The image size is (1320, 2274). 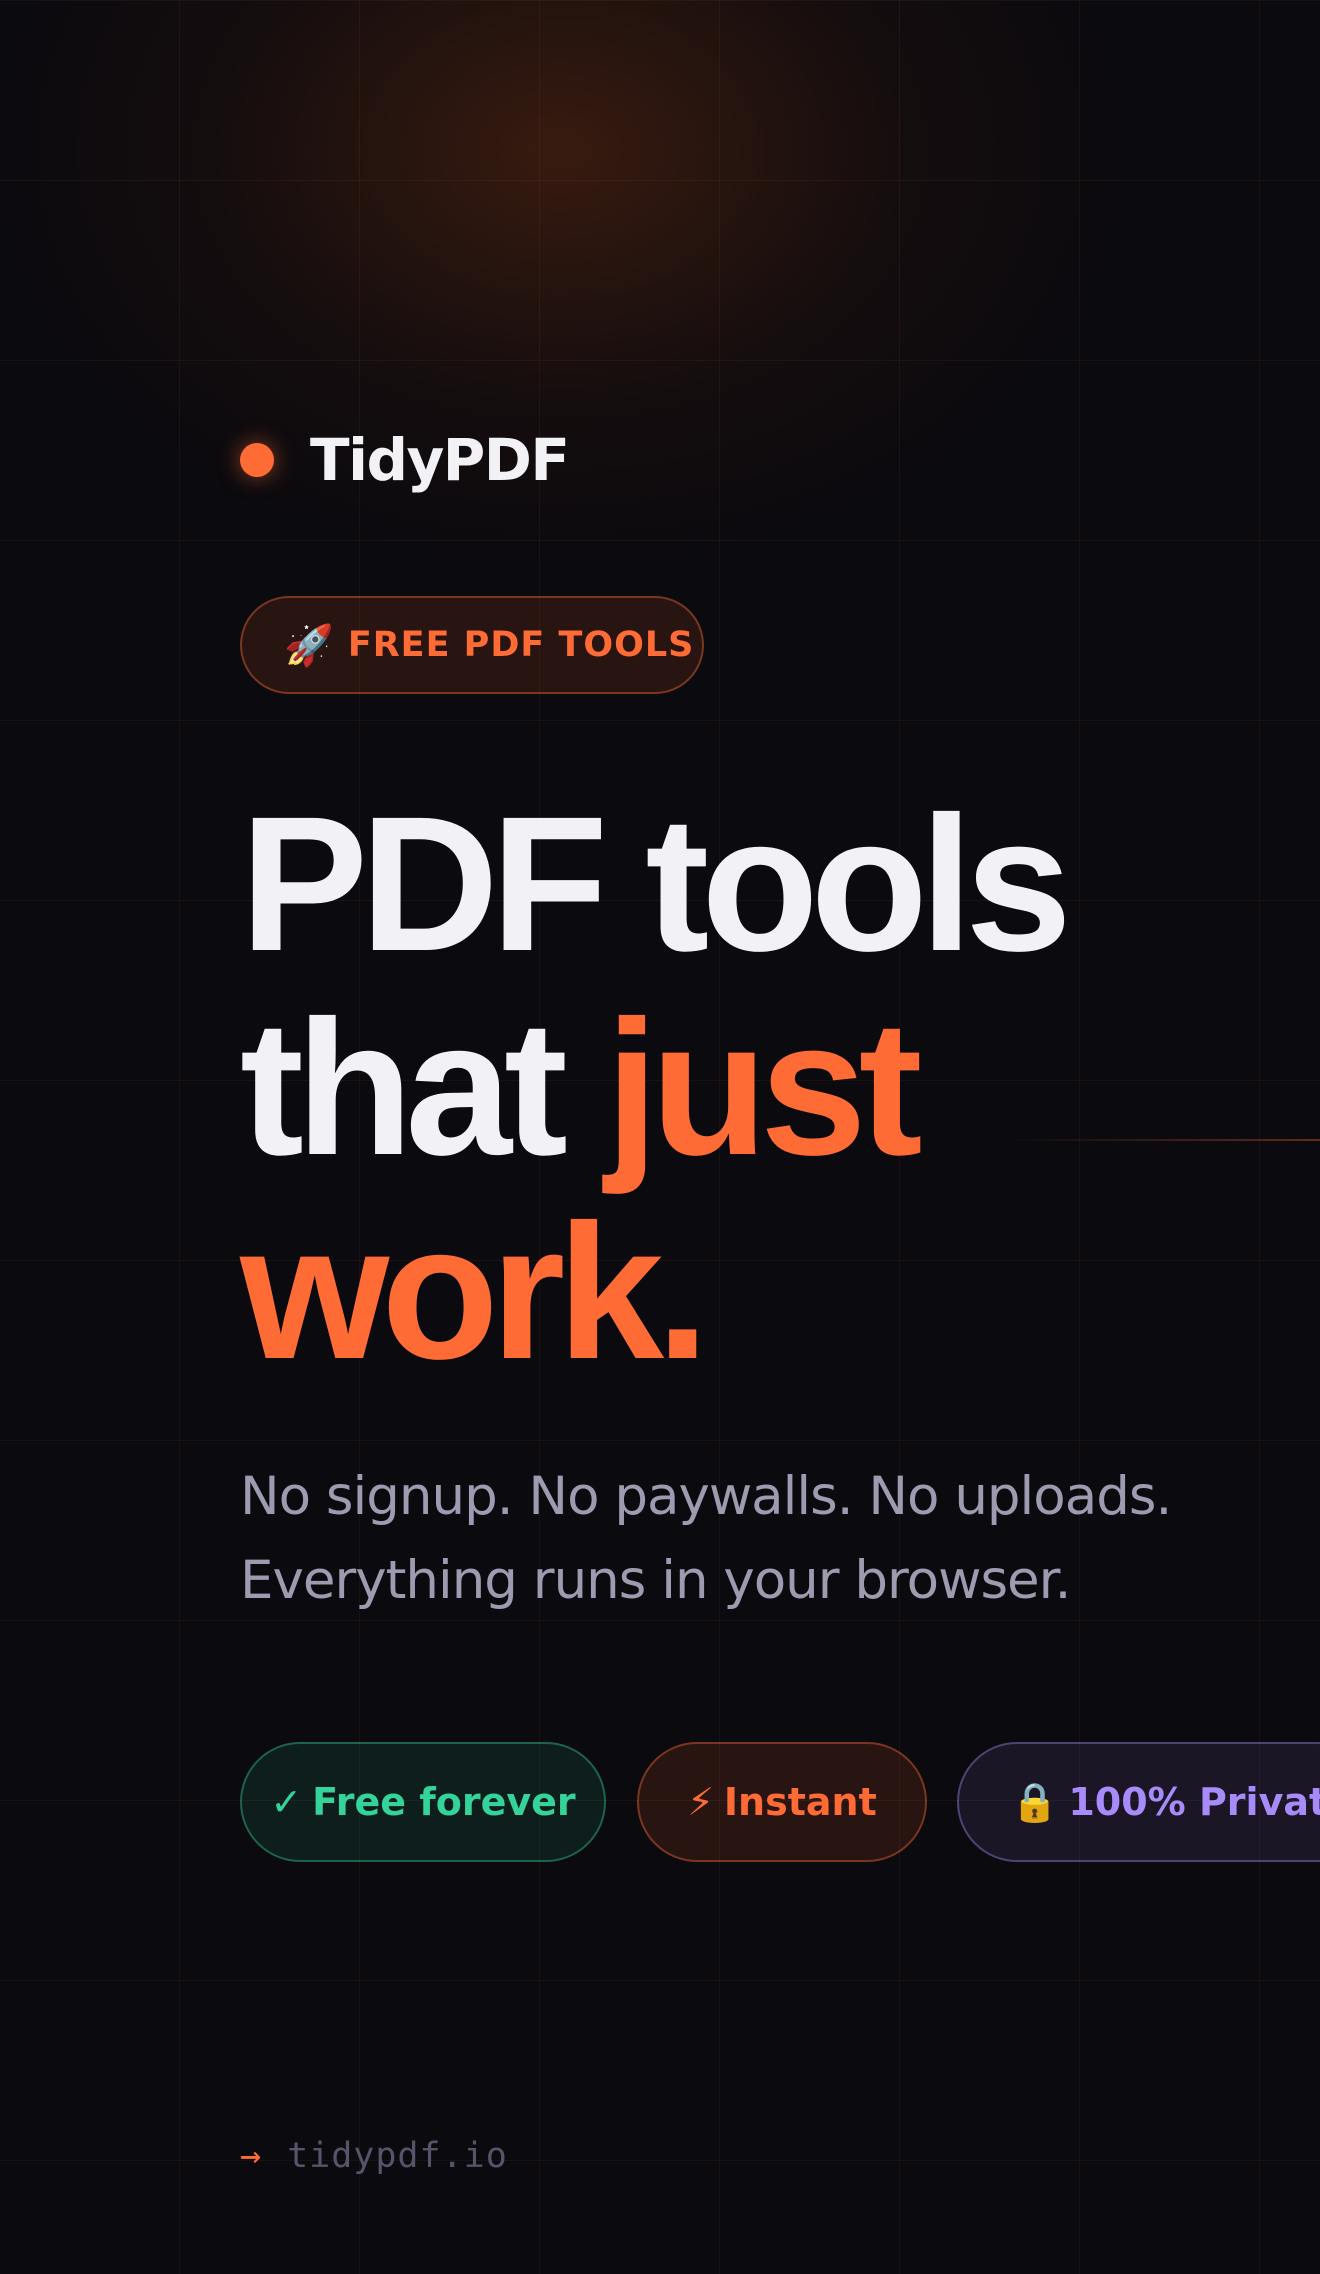 I want to click on brand-dot-icon, so click(x=257, y=460).